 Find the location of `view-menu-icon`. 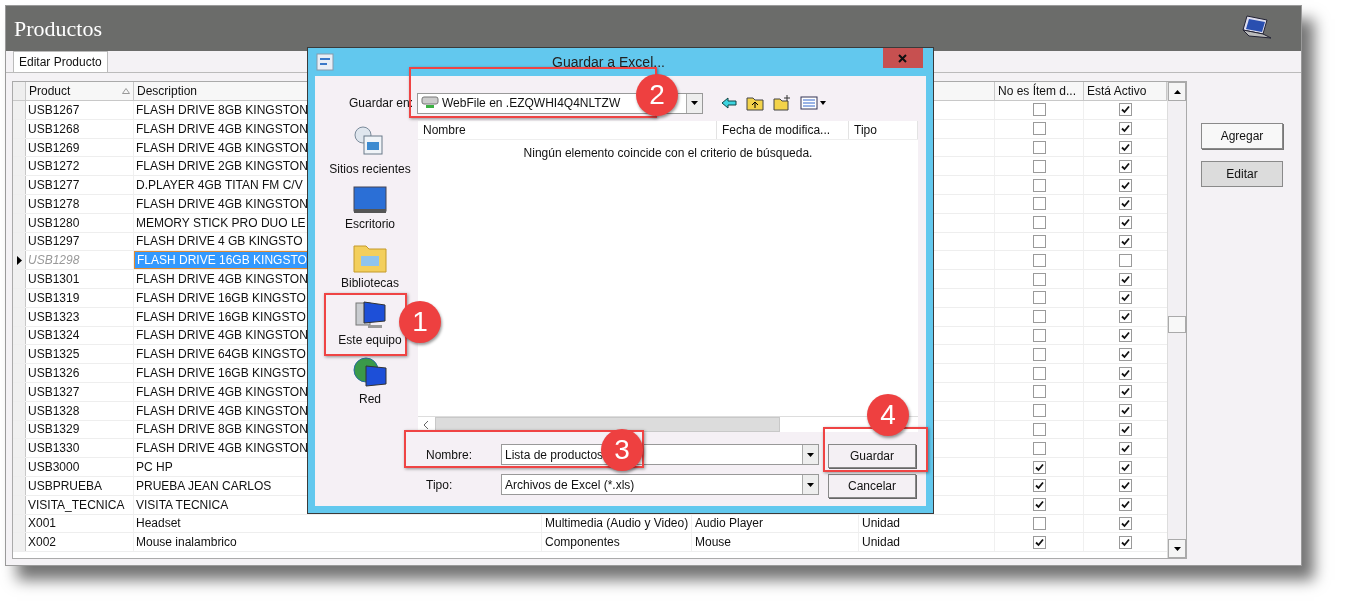

view-menu-icon is located at coordinates (814, 103).